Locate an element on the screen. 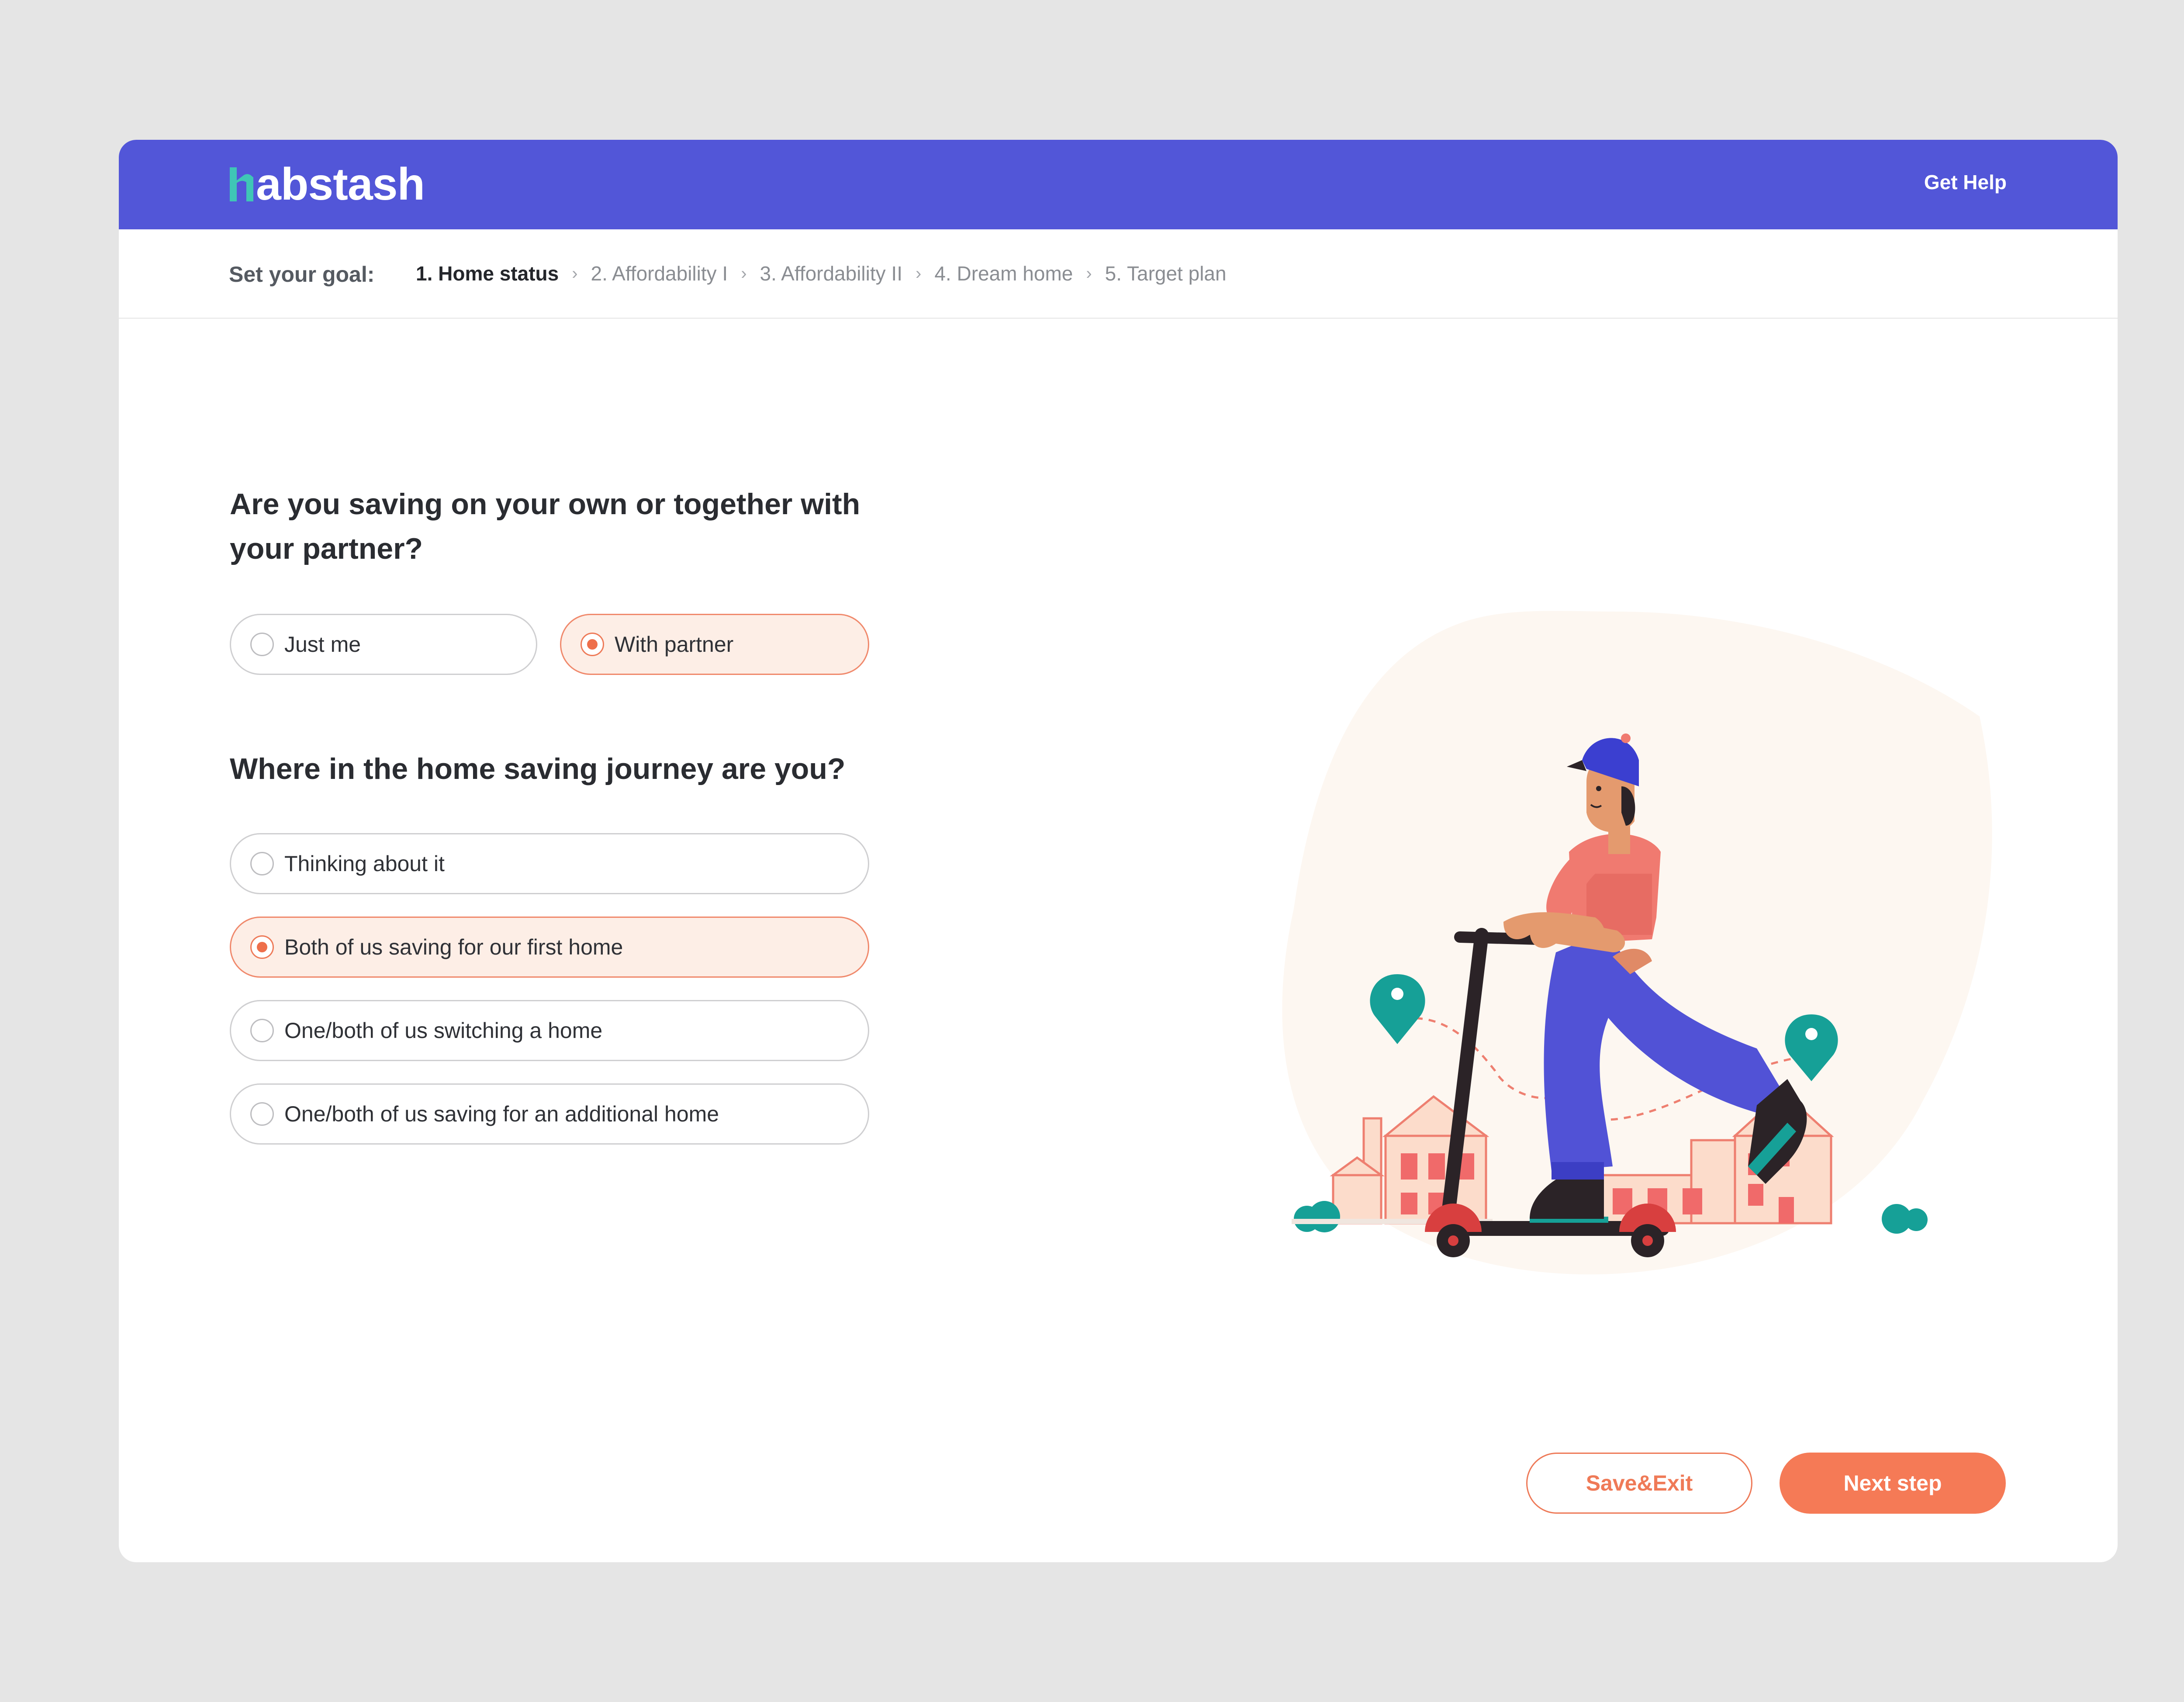 The height and width of the screenshot is (1702, 2184). step-affordability-2: 3. Affordability II is located at coordinates (831, 273).